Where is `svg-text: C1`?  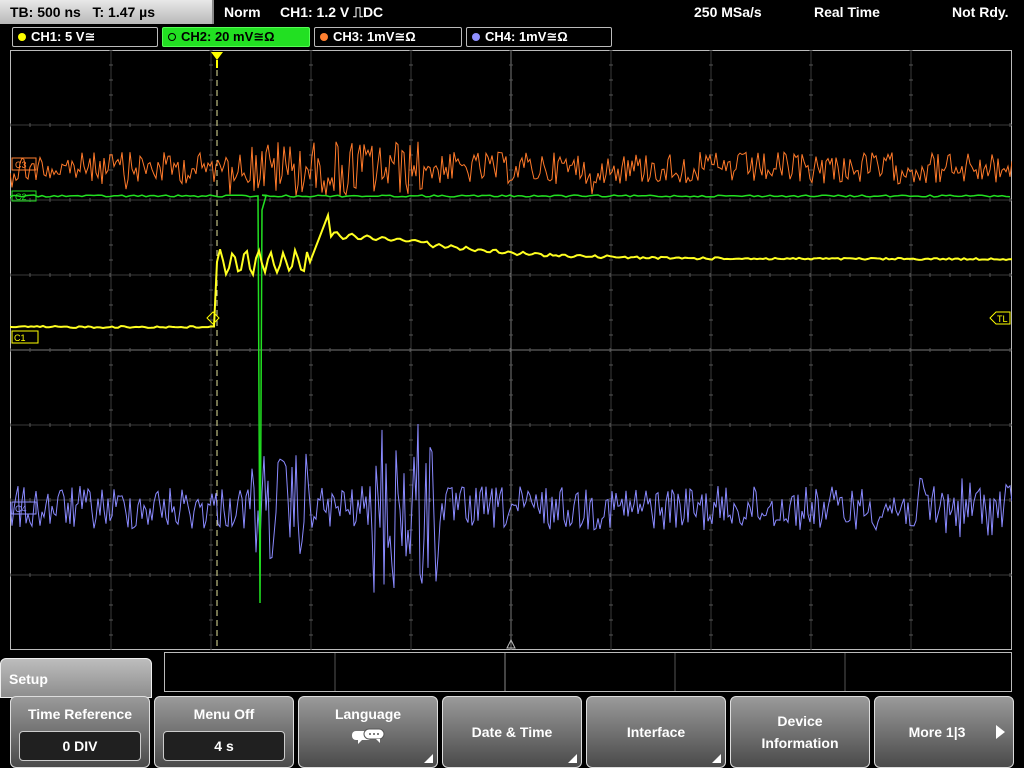
svg-text: C1 is located at coordinates (20, 338).